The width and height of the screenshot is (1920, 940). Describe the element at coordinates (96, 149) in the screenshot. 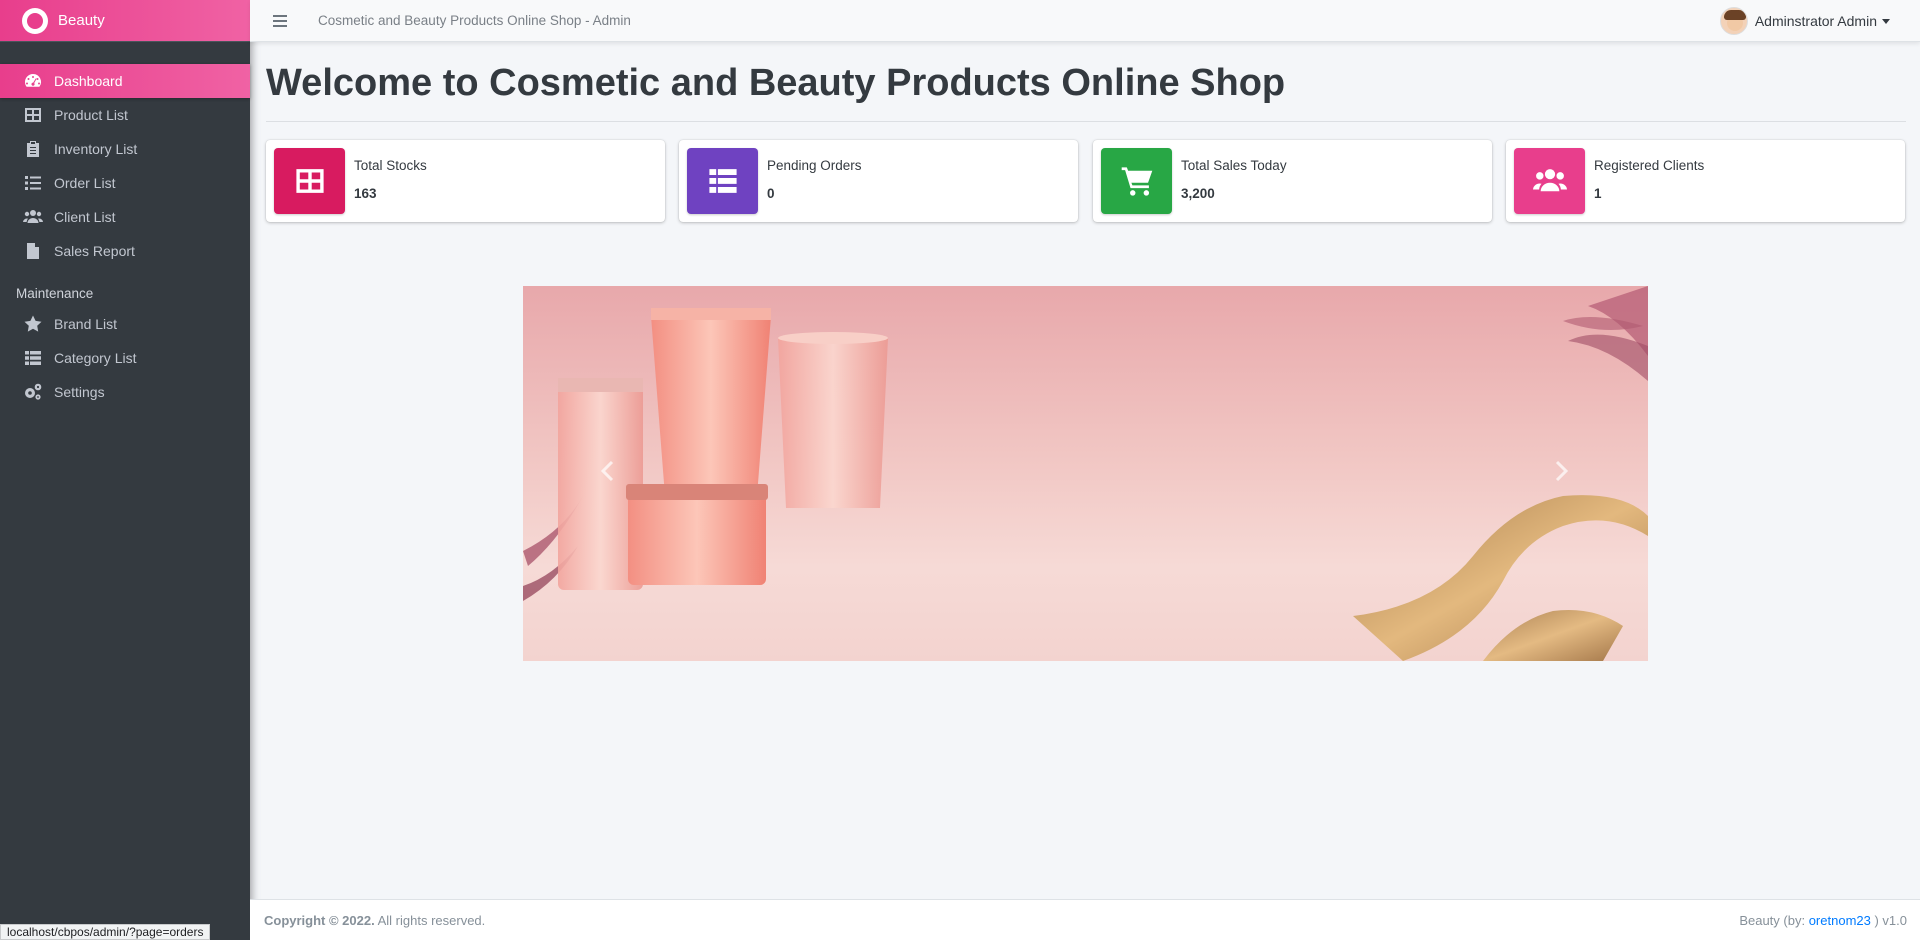

I see `sidebar-item-label: Inventory List` at that location.